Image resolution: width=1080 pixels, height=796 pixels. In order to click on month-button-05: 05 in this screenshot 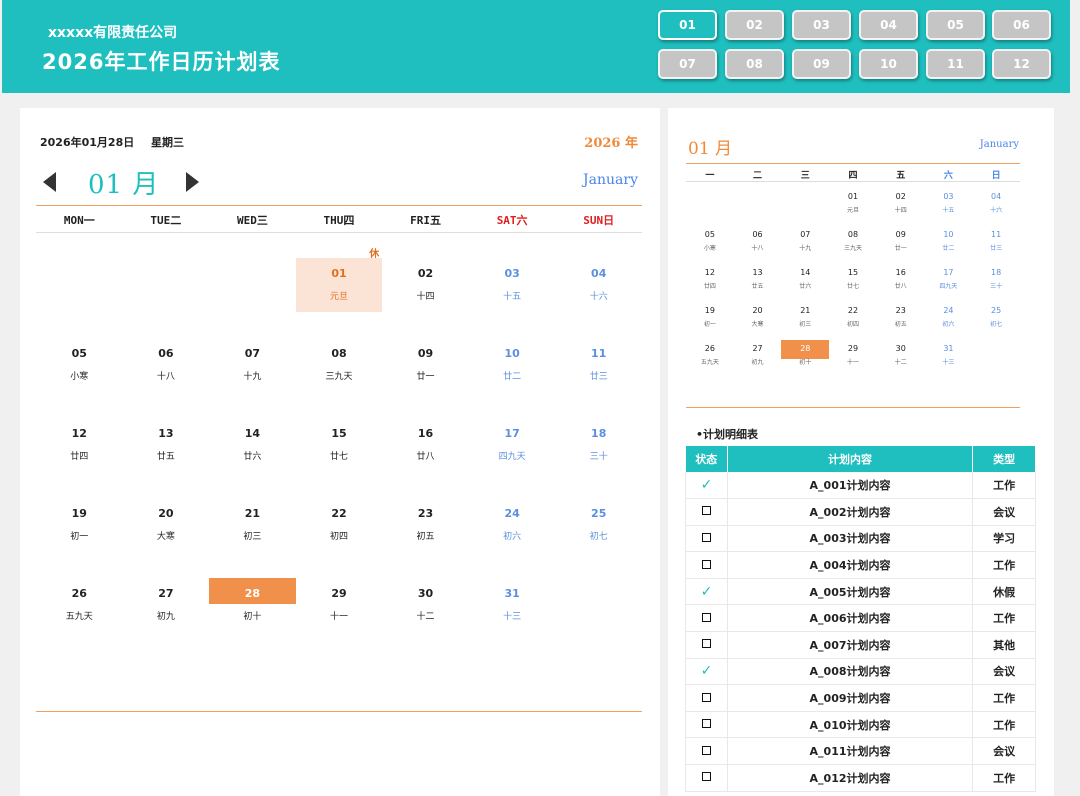, I will do `click(955, 25)`.